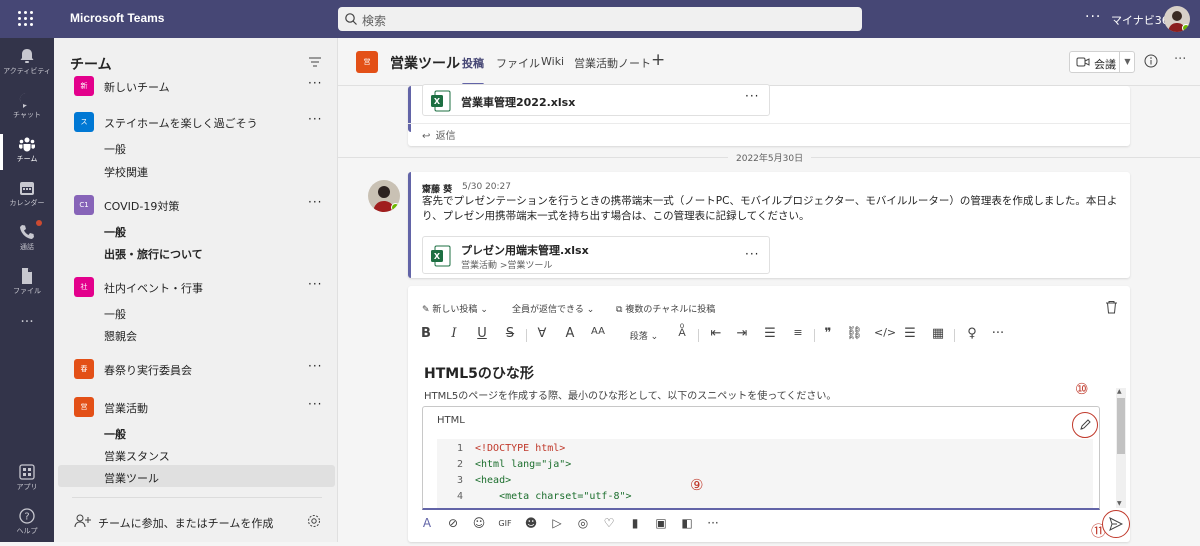 This screenshot has width=1200, height=546. I want to click on rail-item-chat: チャット, so click(27, 108).